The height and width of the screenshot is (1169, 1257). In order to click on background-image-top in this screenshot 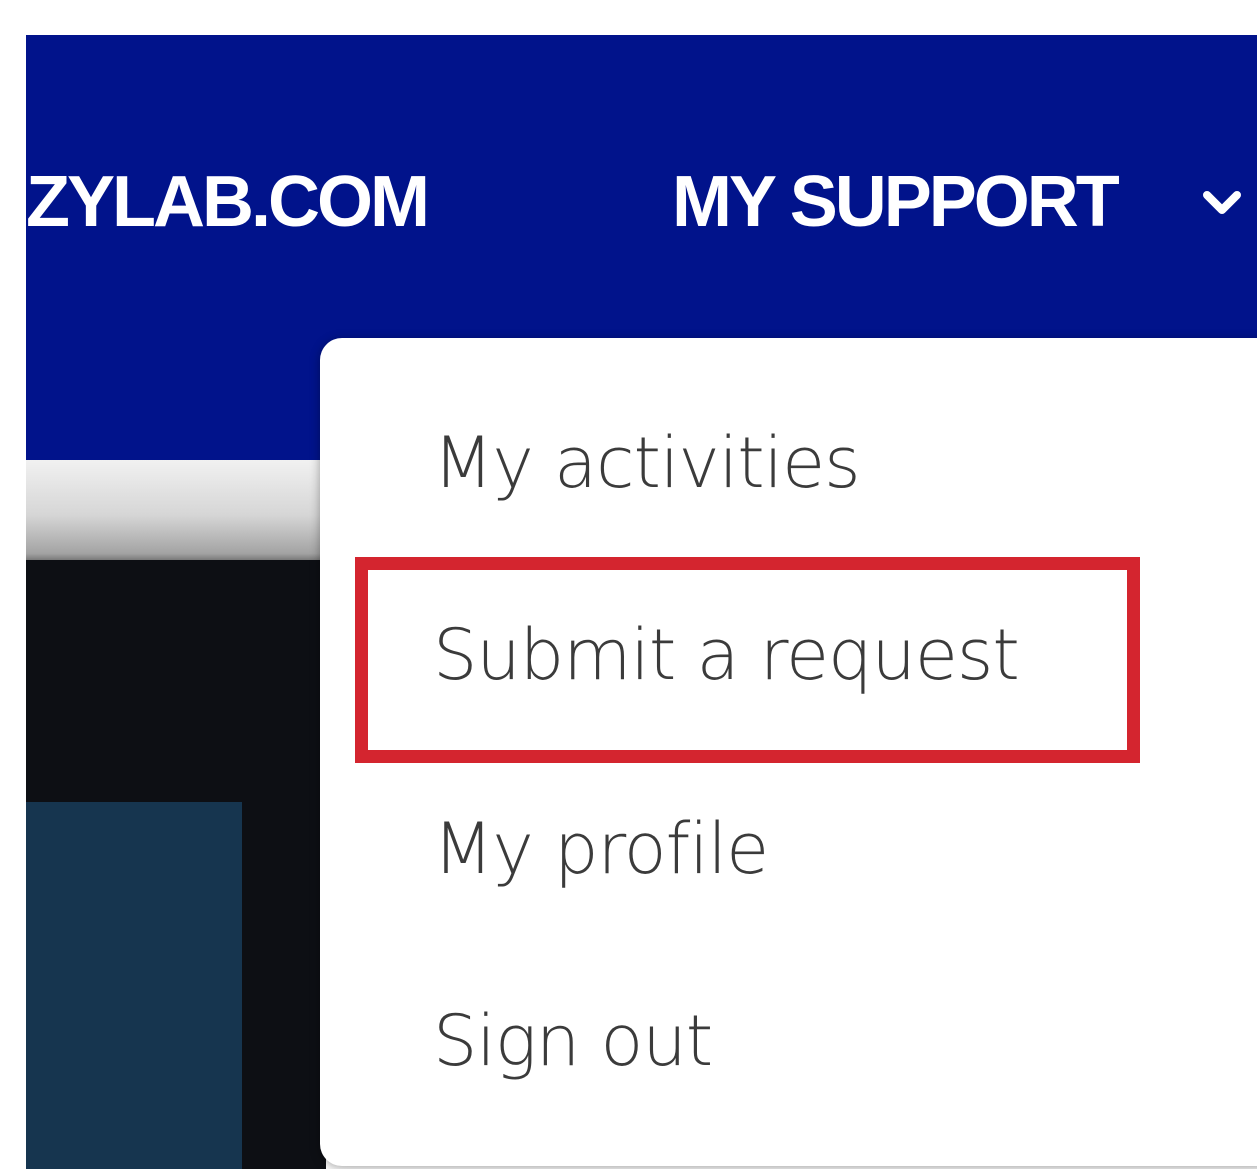, I will do `click(176, 515)`.